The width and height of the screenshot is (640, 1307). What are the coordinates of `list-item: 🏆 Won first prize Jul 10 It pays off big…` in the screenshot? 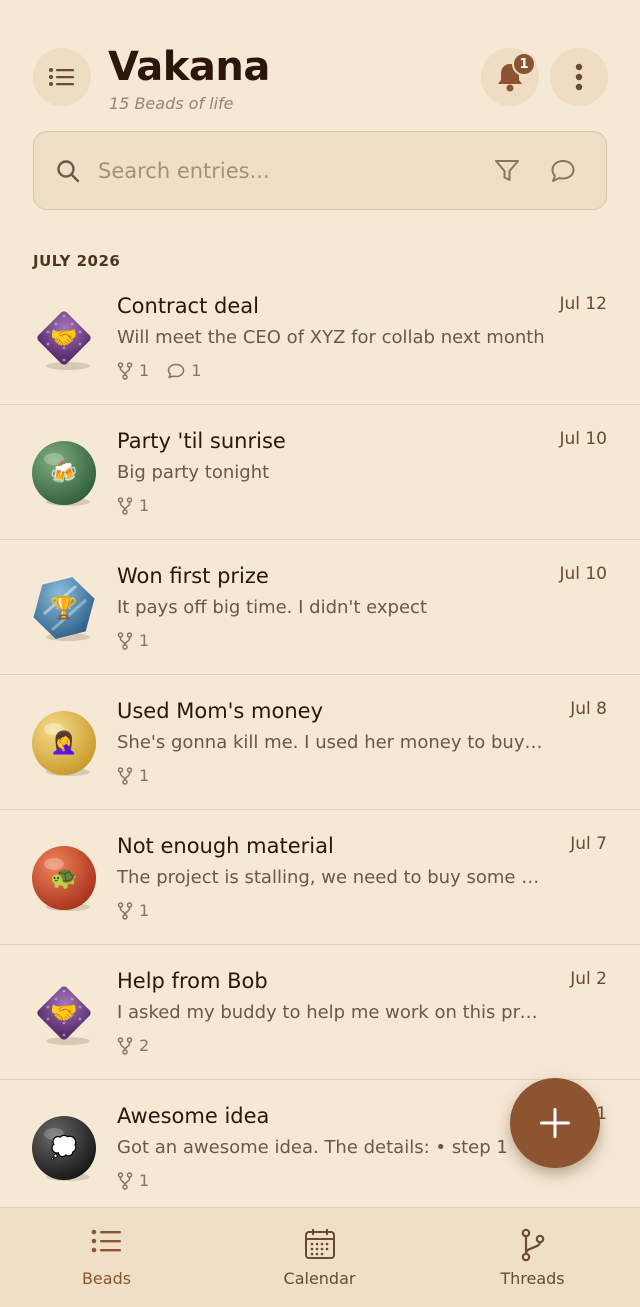 It's located at (320, 607).